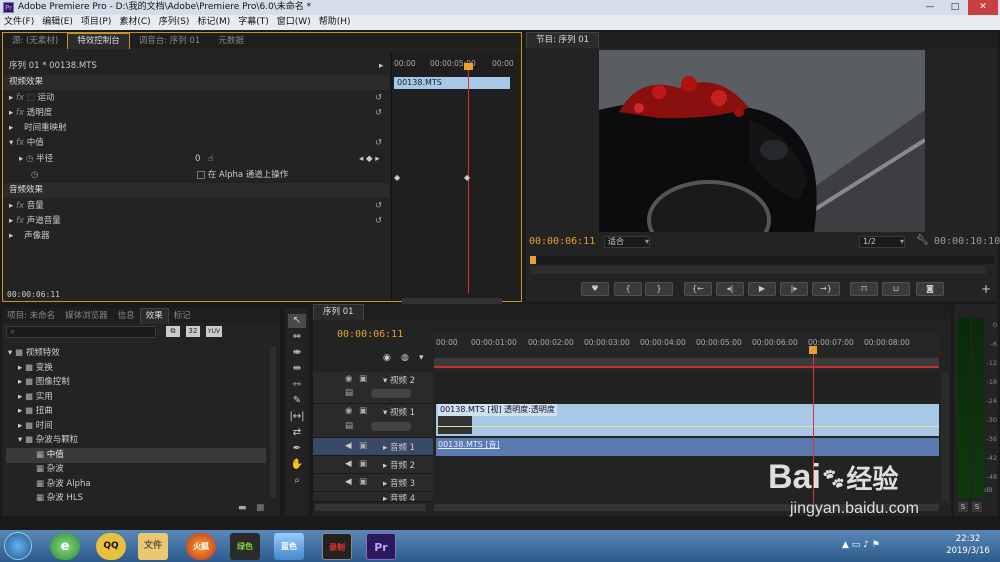  What do you see at coordinates (373, 421) in the screenshot?
I see `track-header-video1: ◉ ▣ ▾ 视频 1 ▤` at bounding box center [373, 421].